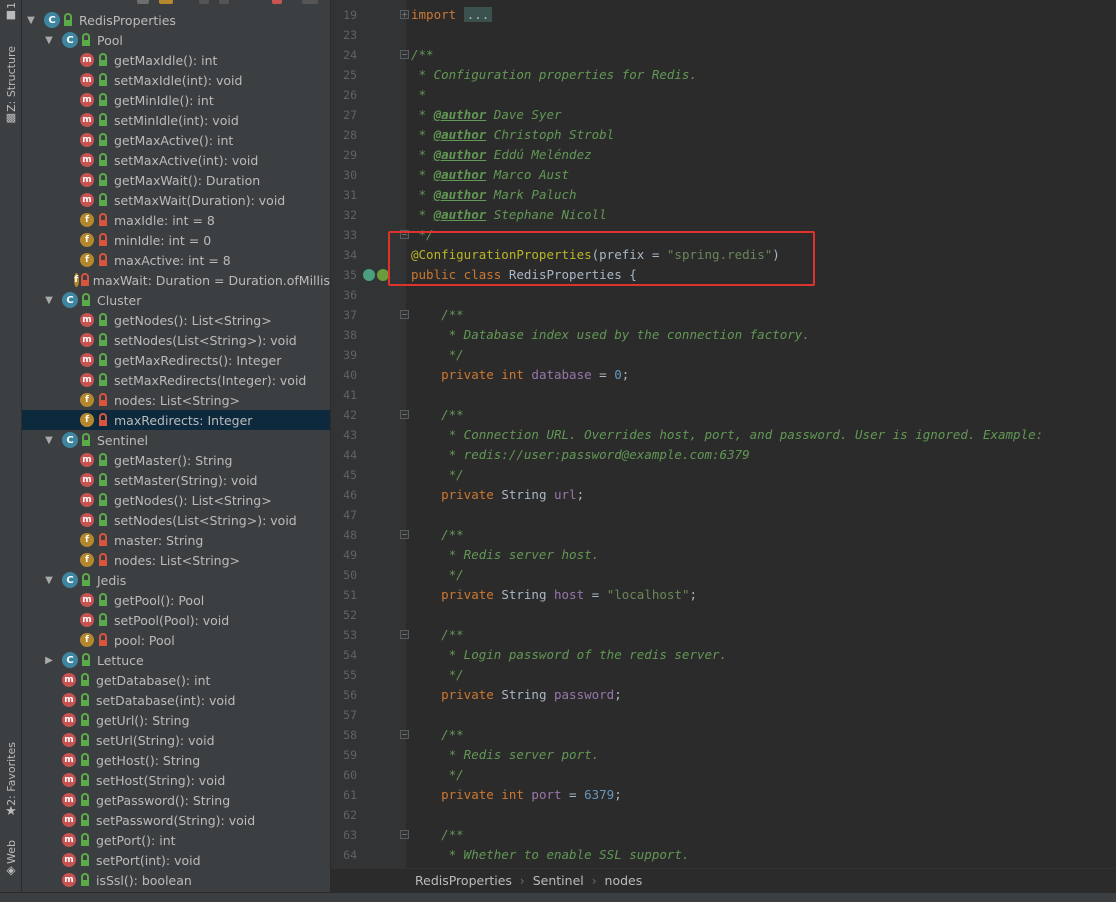  Describe the element at coordinates (176, 360) in the screenshot. I see `tree-node-method: m getMaxRedirects(): Integer` at that location.